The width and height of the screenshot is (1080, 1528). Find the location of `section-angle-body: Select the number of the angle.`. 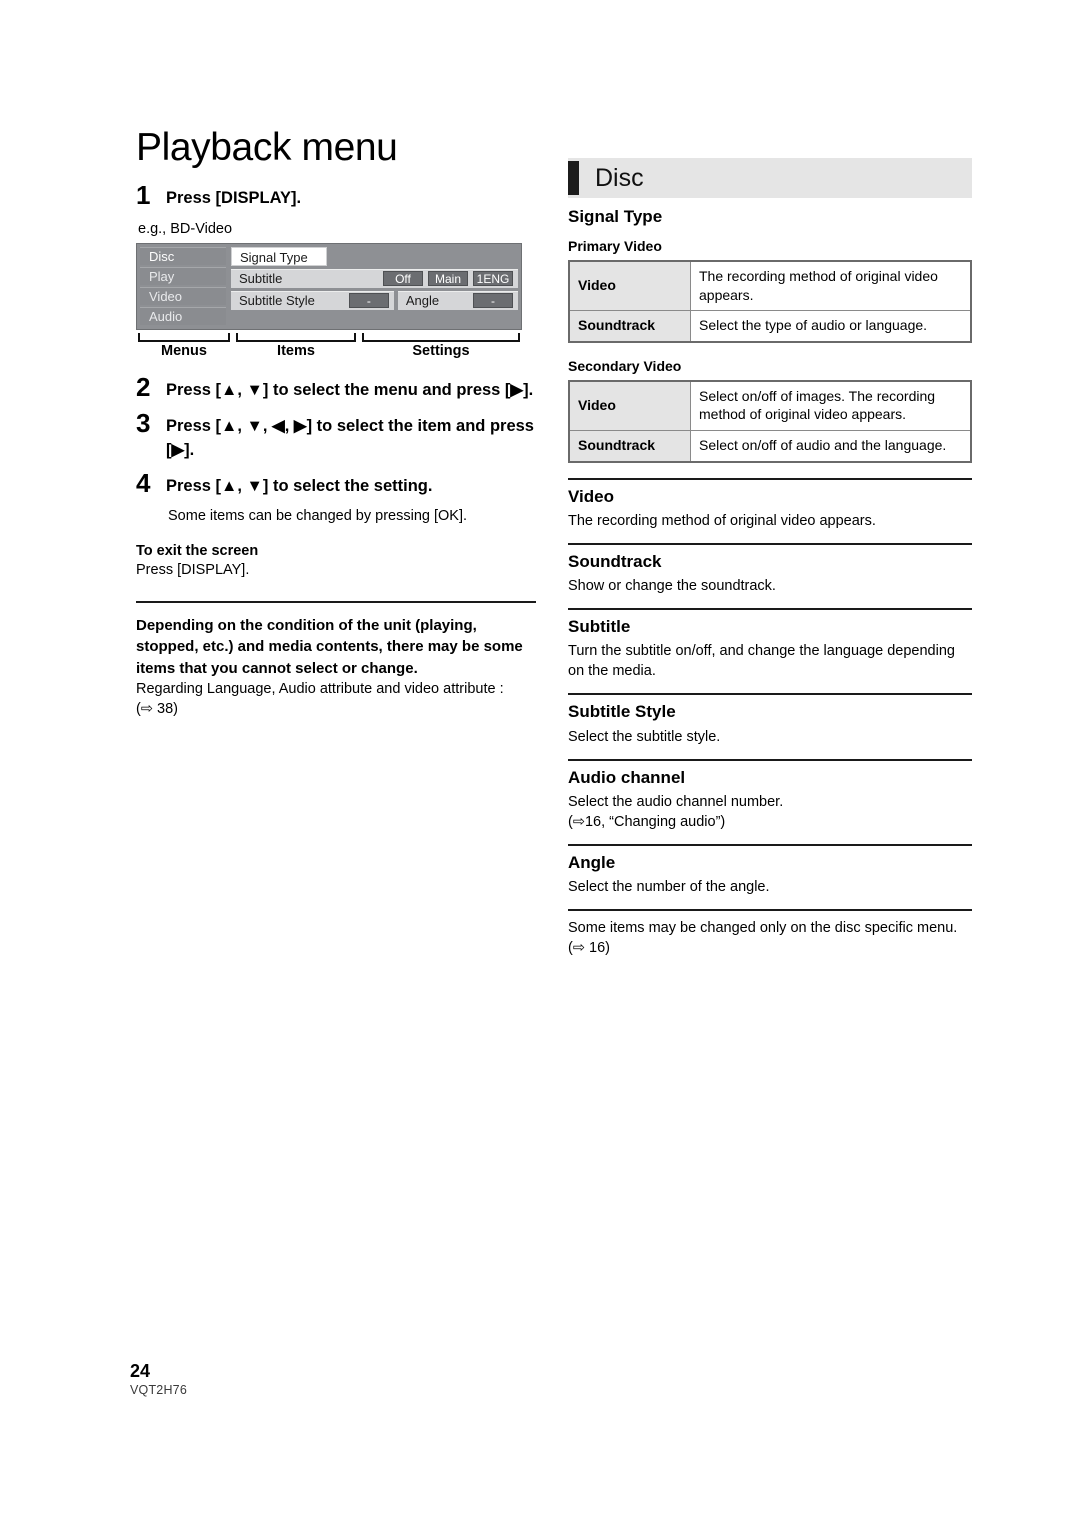

section-angle-body: Select the number of the angle. is located at coordinates (669, 887).